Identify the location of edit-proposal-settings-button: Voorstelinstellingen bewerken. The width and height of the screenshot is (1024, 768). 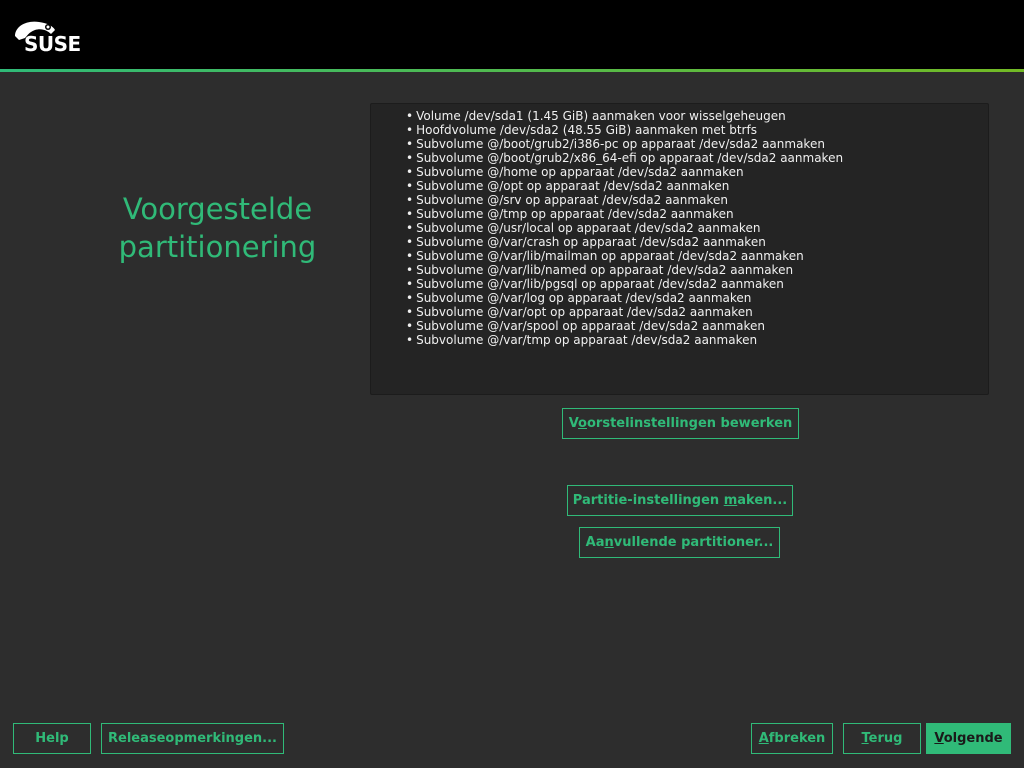
(680, 423).